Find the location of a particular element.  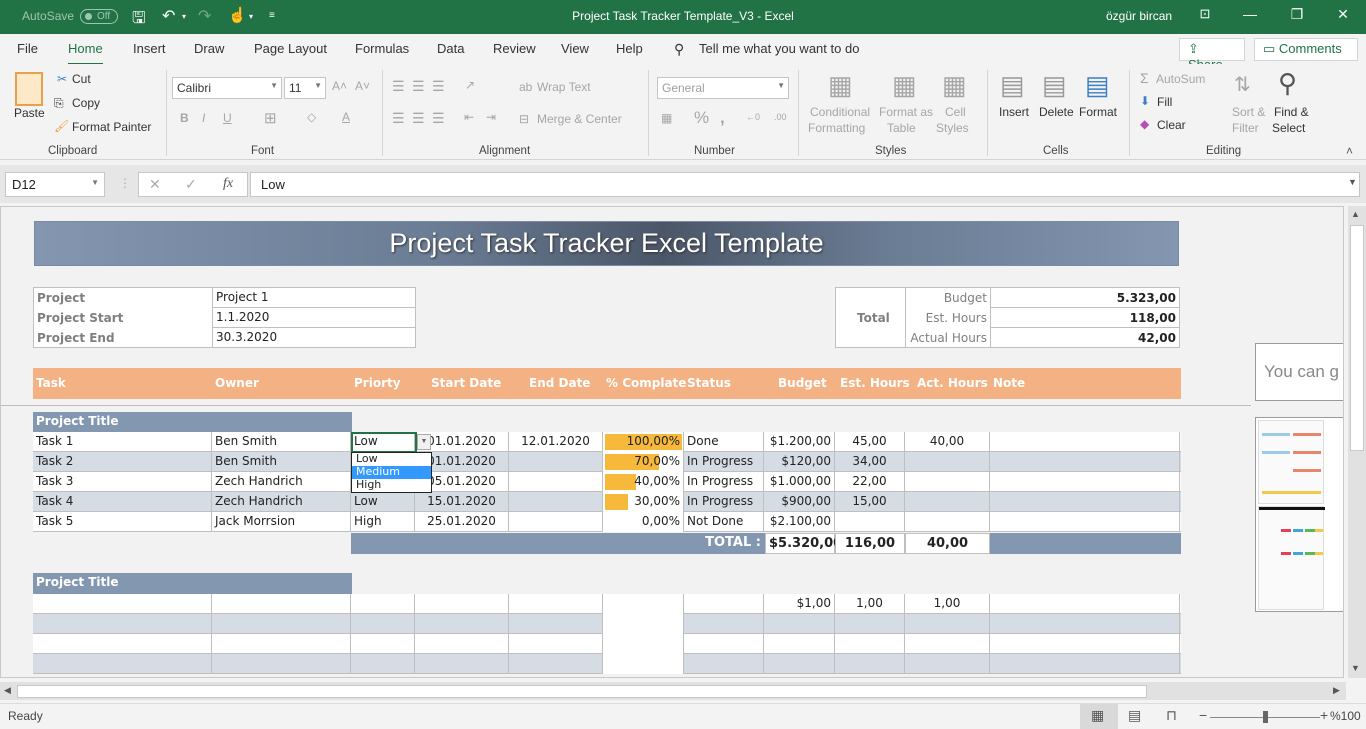

cell-budget: $2.100,00 is located at coordinates (799, 522).